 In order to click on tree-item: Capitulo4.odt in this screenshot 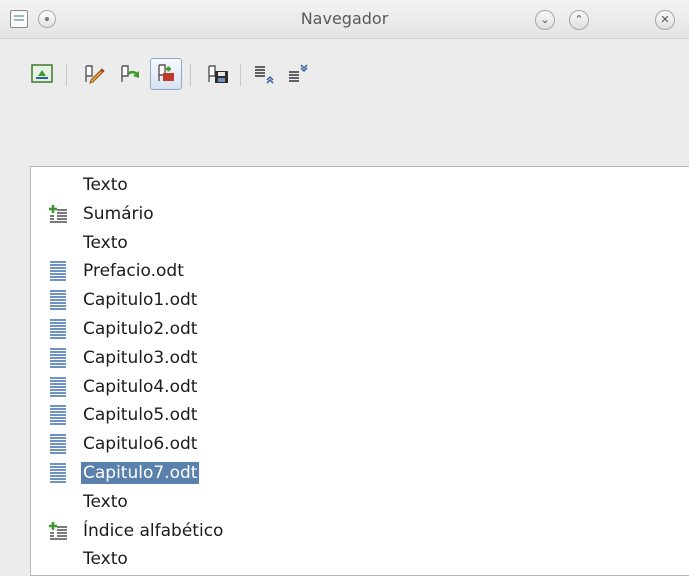, I will do `click(115, 387)`.